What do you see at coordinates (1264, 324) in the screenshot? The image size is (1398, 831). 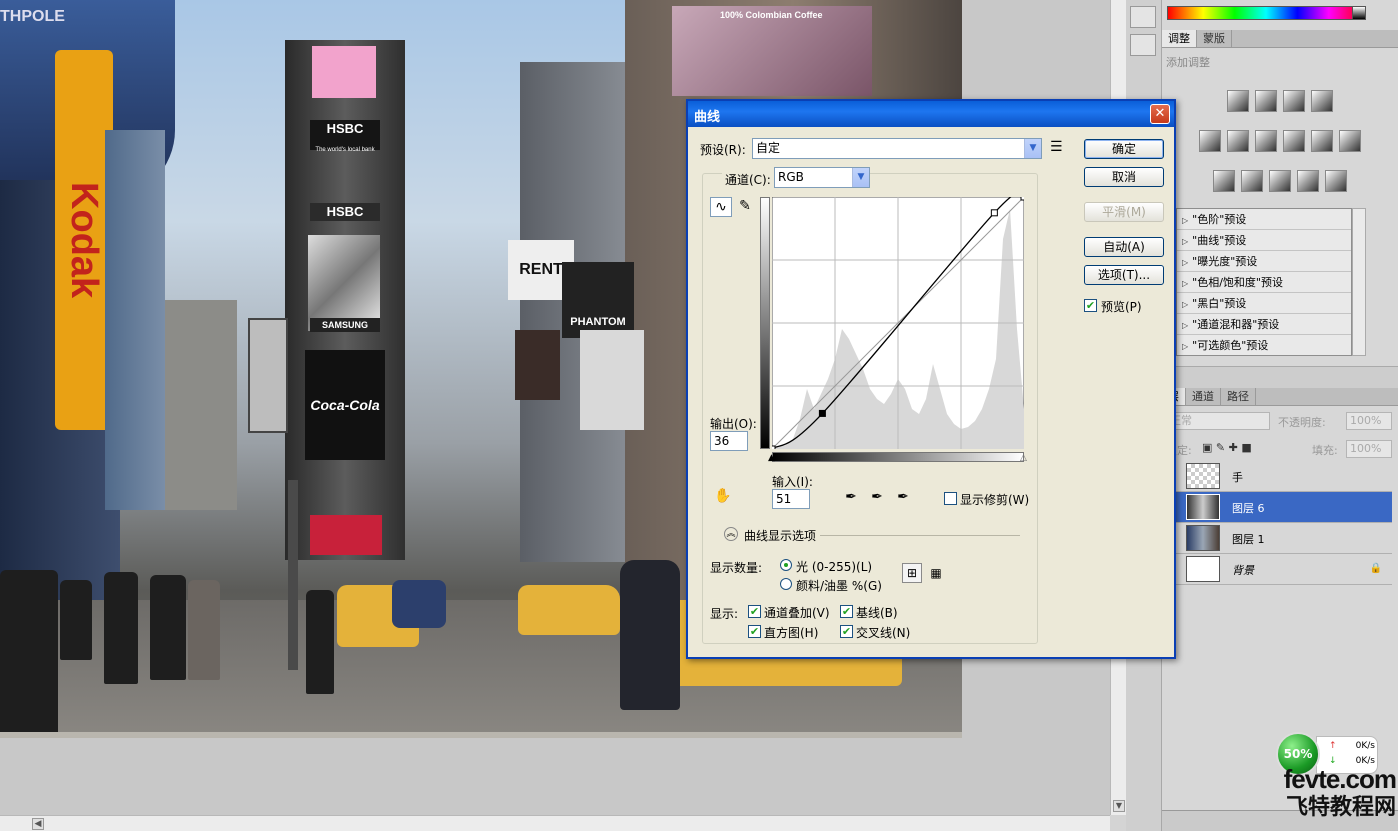 I see `preset-item: ▷ "通道混和器"预设` at bounding box center [1264, 324].